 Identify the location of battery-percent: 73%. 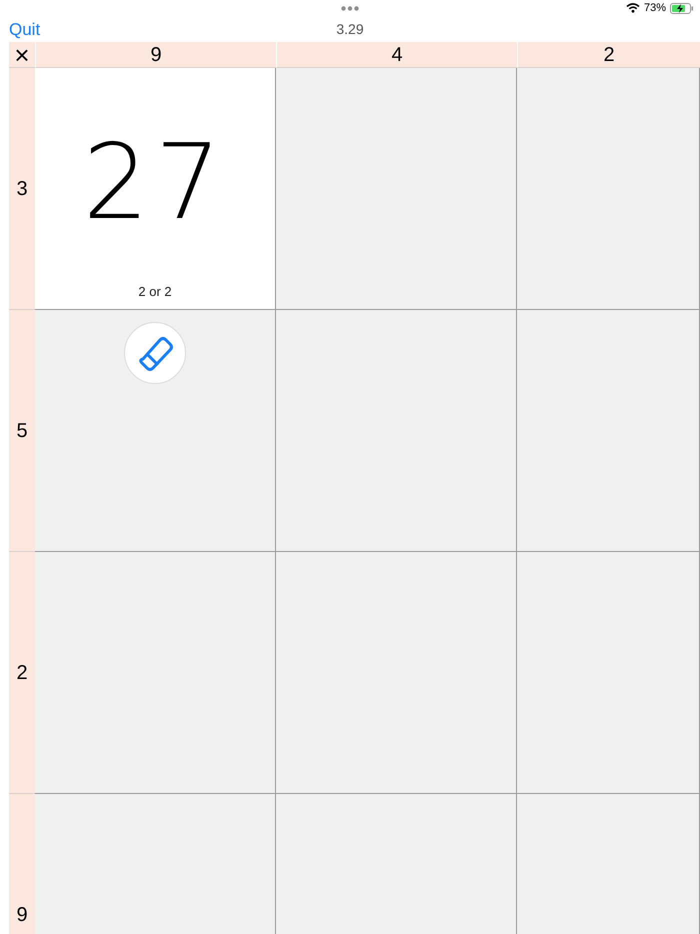
(655, 8).